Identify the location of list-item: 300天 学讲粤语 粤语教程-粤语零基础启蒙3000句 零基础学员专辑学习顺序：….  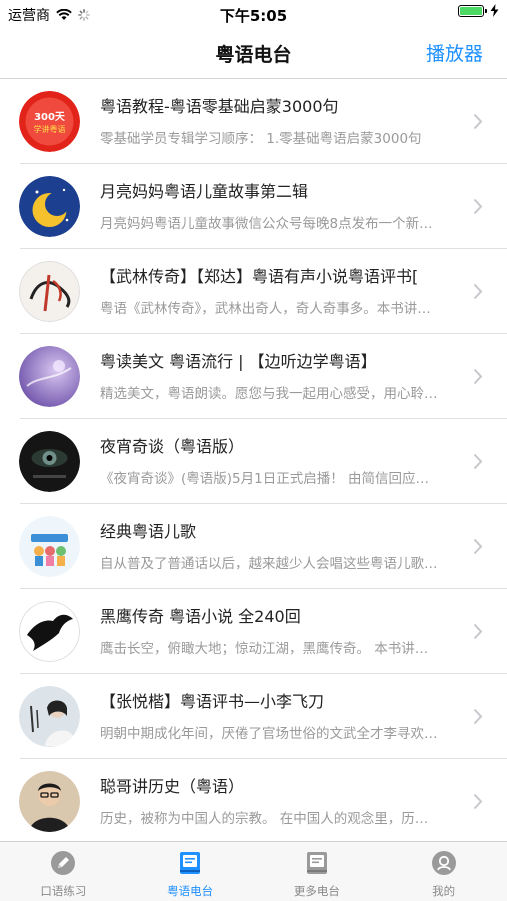
(253, 121).